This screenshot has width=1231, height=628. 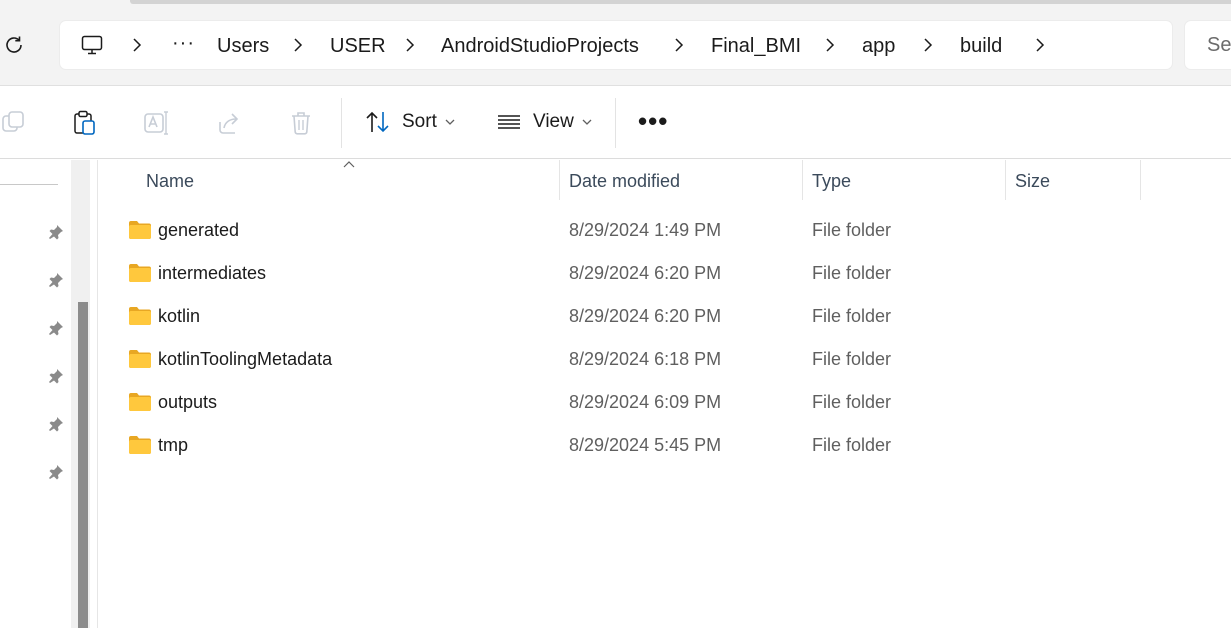 I want to click on command-bar: Sort View •••, so click(x=615, y=122).